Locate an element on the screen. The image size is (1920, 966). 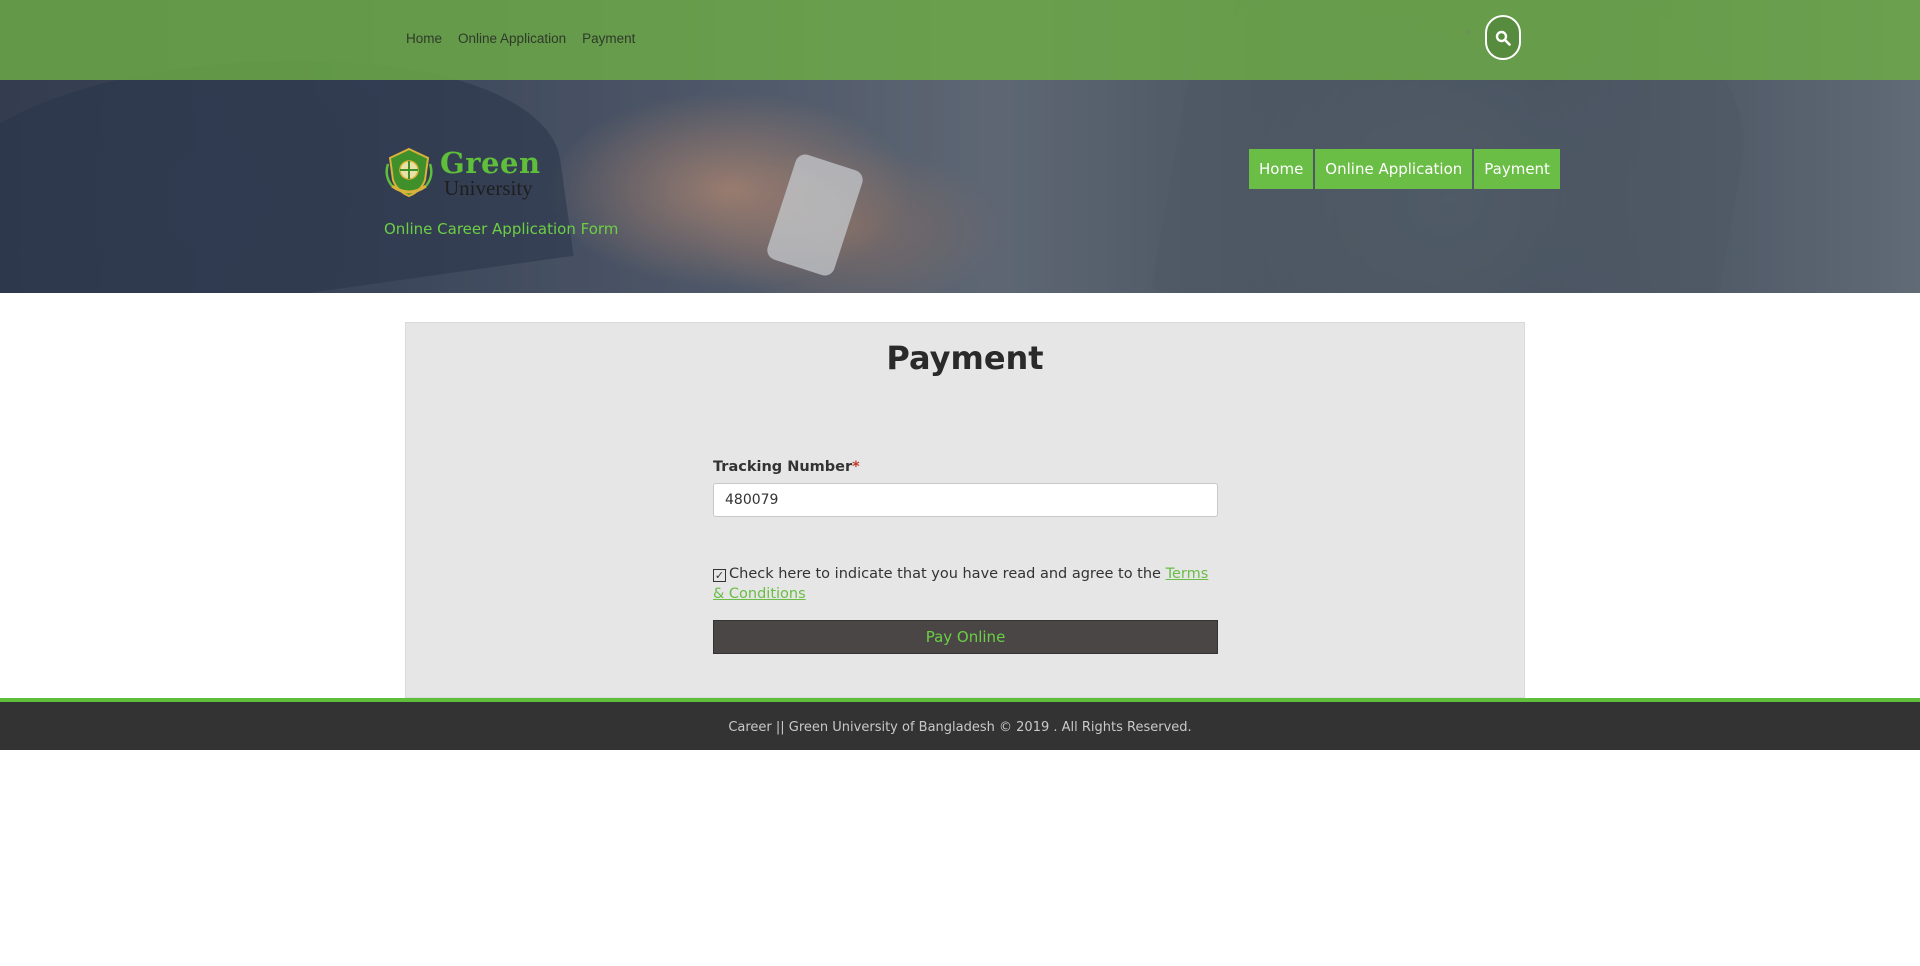
search-button is located at coordinates (1503, 37).